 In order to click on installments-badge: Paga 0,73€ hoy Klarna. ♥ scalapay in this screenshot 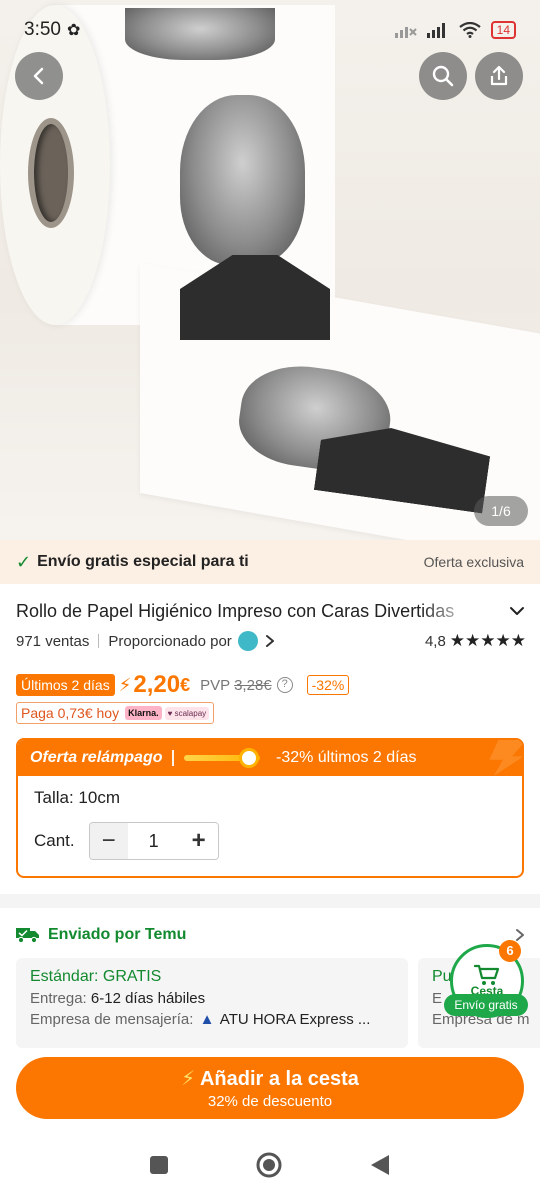, I will do `click(115, 713)`.